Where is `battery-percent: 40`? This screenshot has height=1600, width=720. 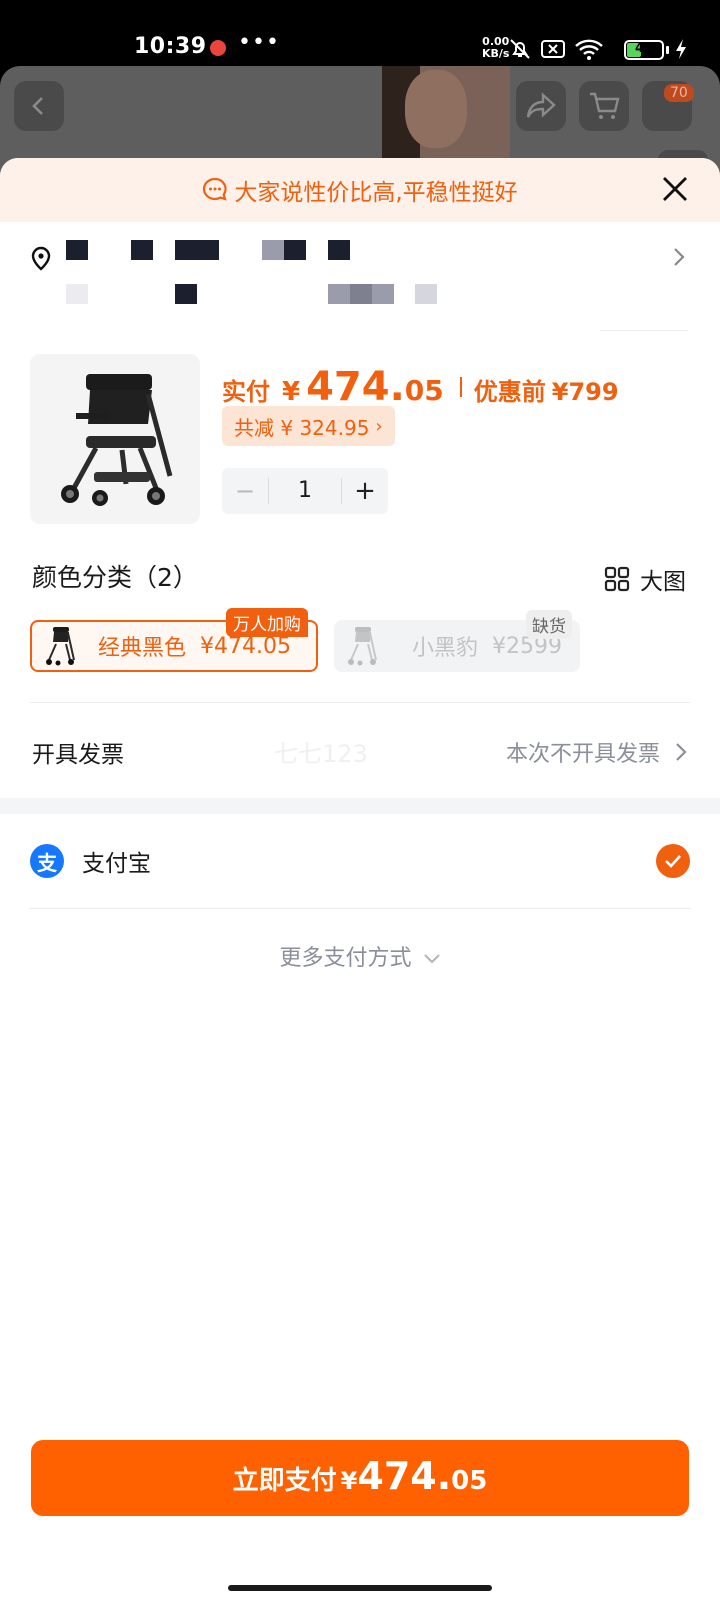
battery-percent: 40 is located at coordinates (644, 48).